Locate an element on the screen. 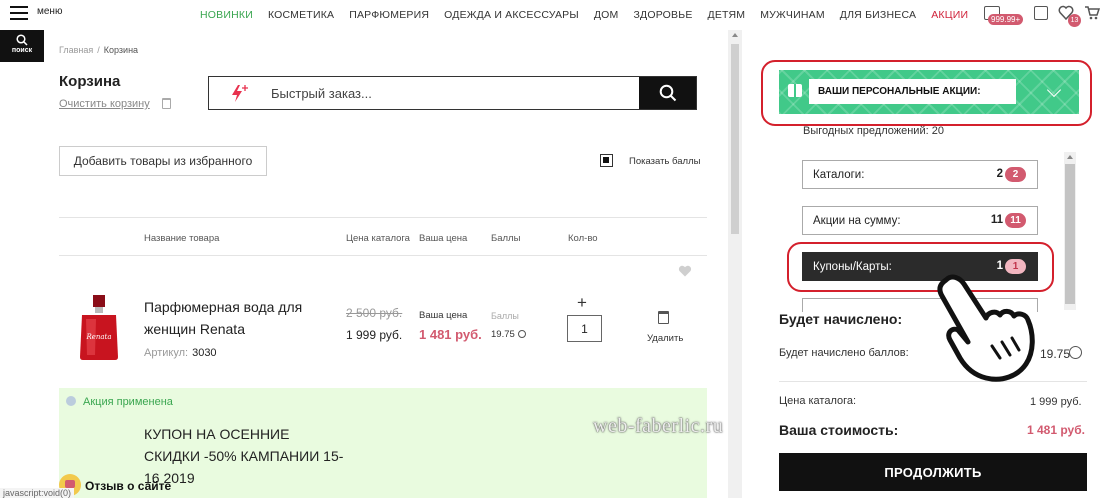  accrued-points-label: Будет начислено баллов: is located at coordinates (844, 353).